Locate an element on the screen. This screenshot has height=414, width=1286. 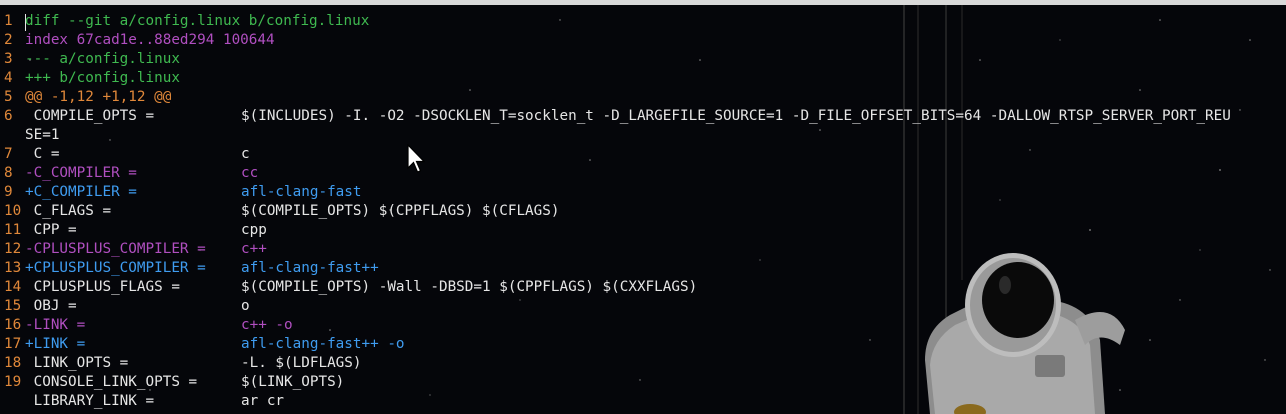
scrollbar-track is located at coordinates (643, 2).